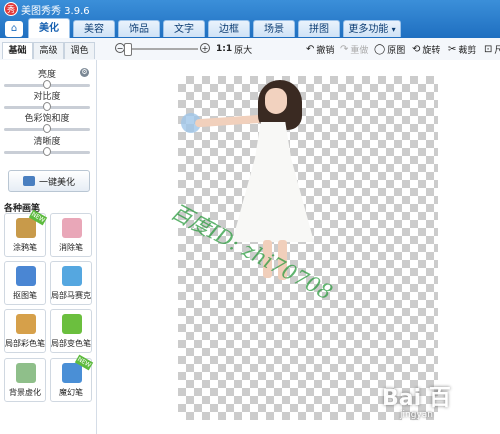 The width and height of the screenshot is (500, 434). I want to click on rotate-button: ⟲ 旋转, so click(426, 49).